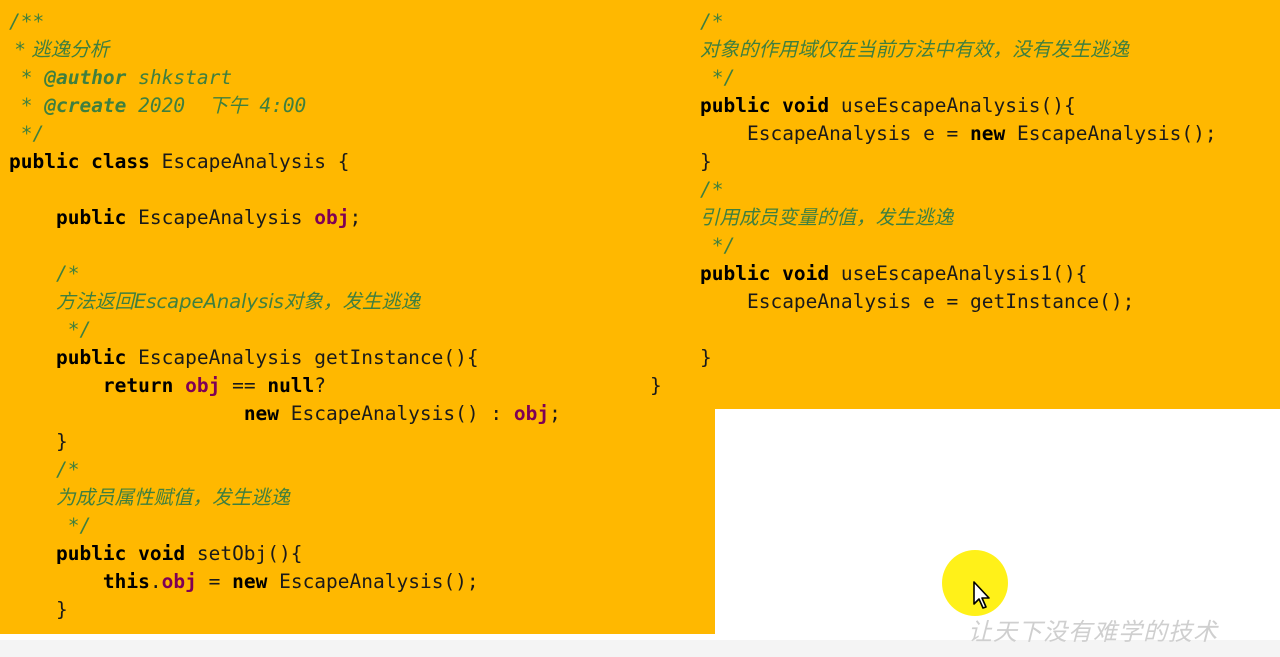 This screenshot has width=1280, height=657. What do you see at coordinates (85, 105) in the screenshot?
I see `doc-create-tag: @create` at bounding box center [85, 105].